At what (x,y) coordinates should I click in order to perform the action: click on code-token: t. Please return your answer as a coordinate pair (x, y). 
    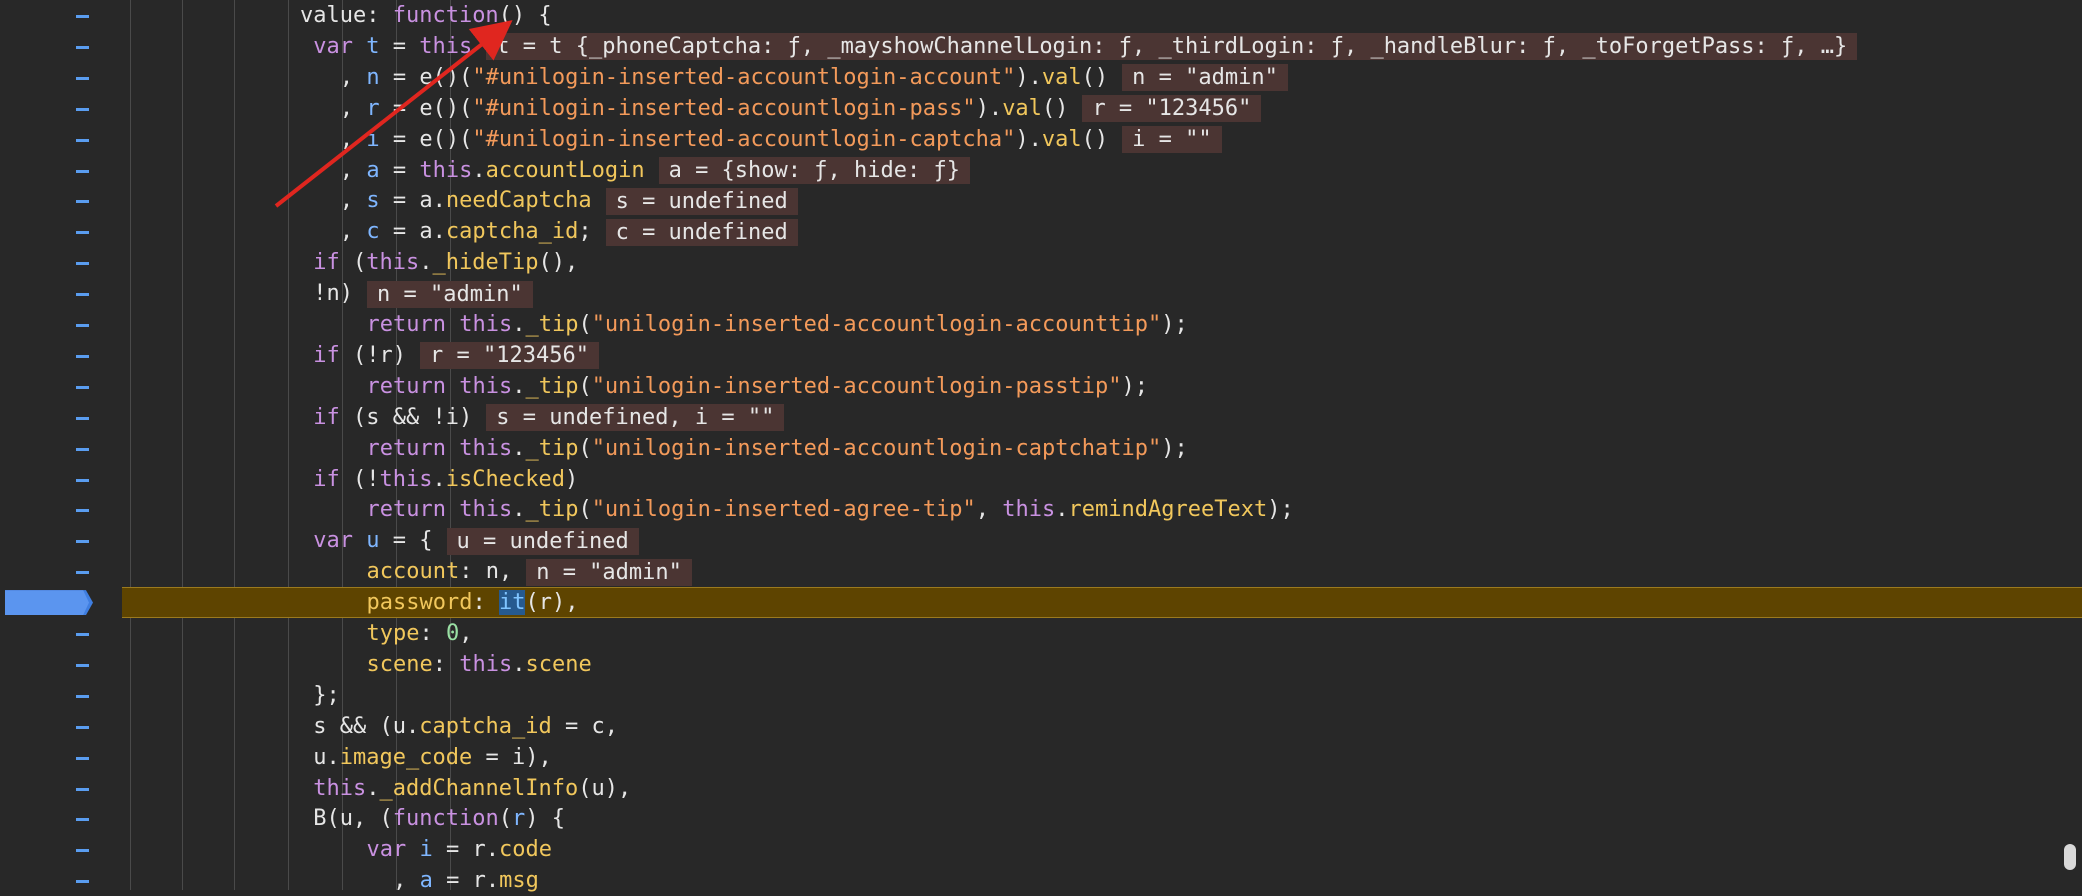
    Looking at the image, I should click on (373, 46).